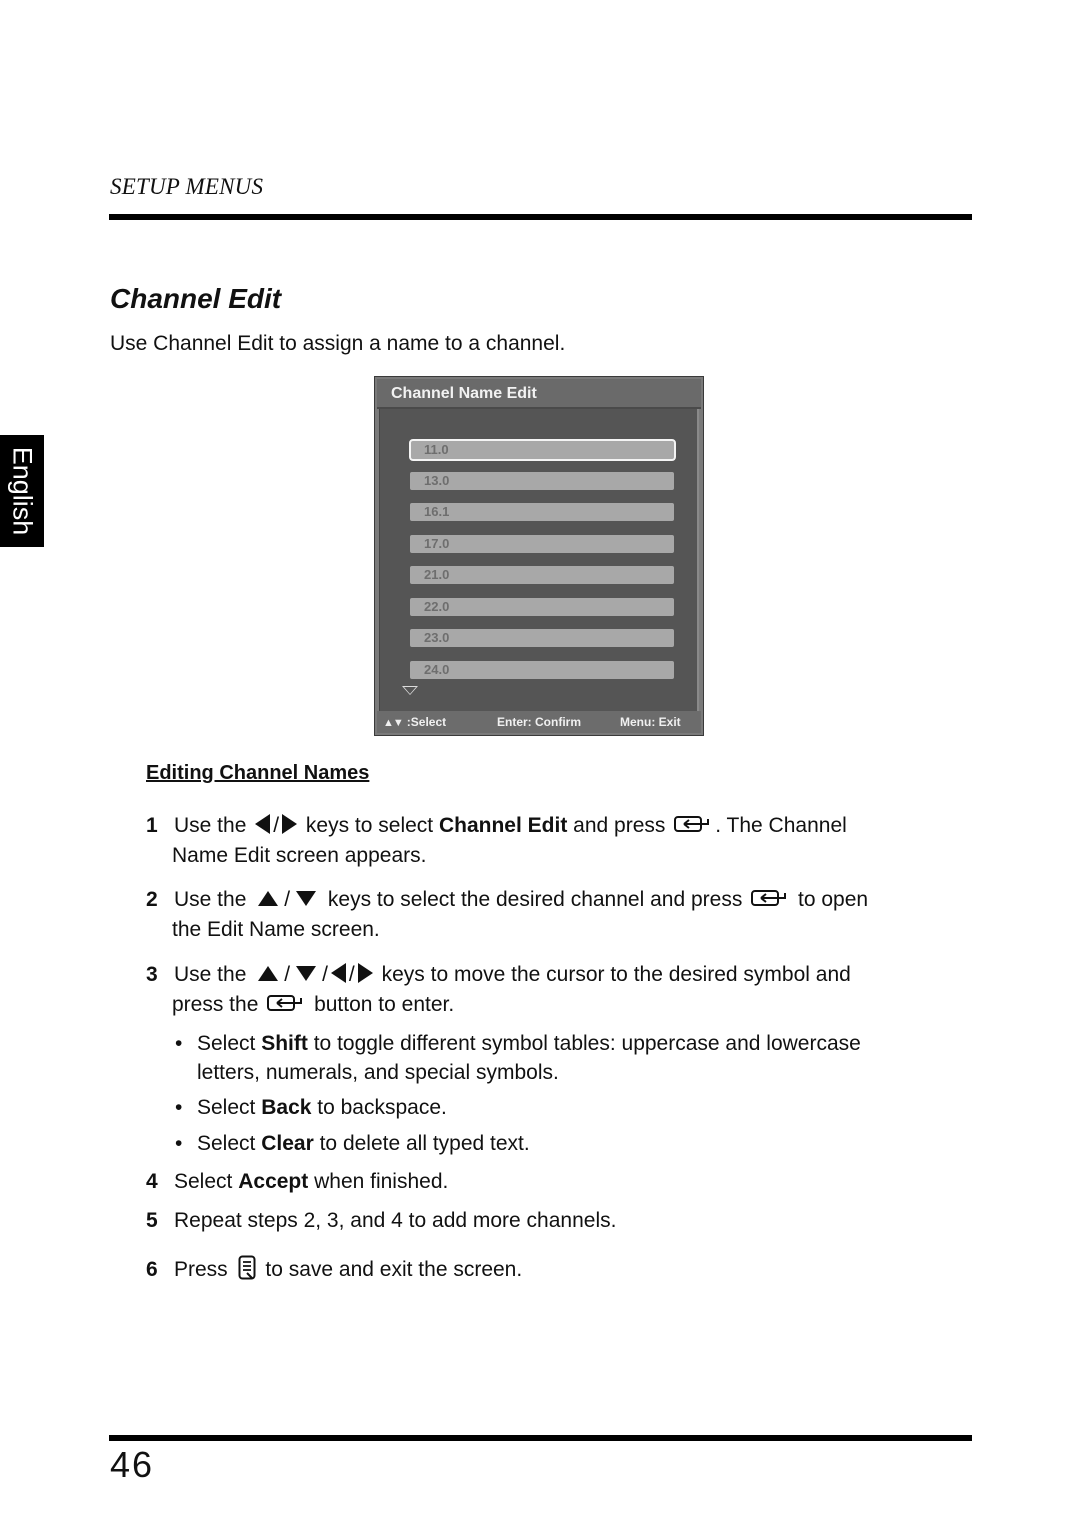  I want to click on bold-term: Clear, so click(287, 1143).